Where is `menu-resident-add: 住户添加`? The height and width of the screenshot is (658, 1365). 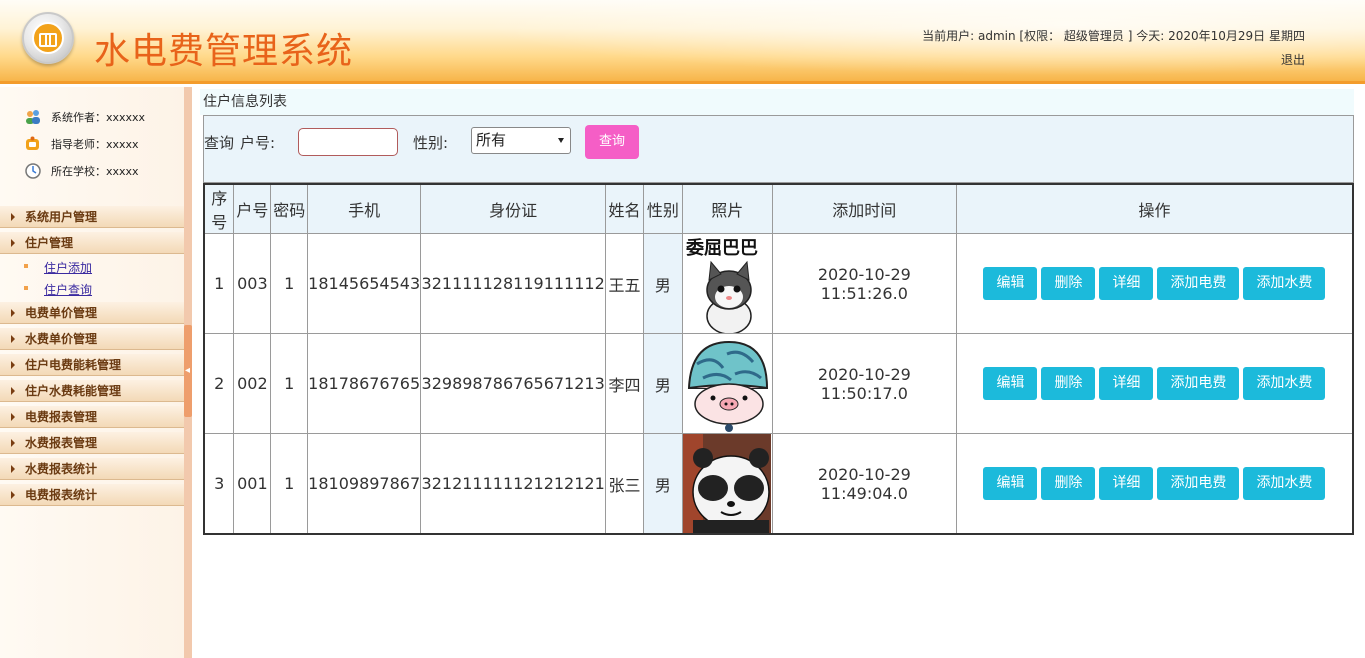
menu-resident-add: 住户添加 is located at coordinates (57, 267).